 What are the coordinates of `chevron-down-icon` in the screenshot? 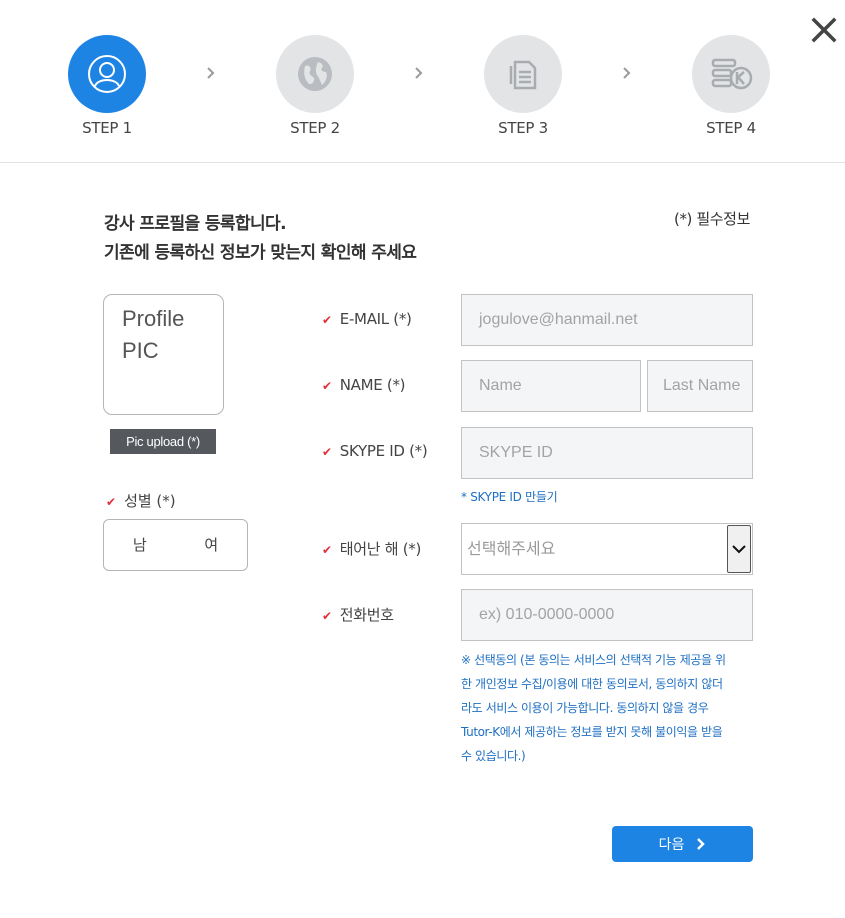 It's located at (739, 549).